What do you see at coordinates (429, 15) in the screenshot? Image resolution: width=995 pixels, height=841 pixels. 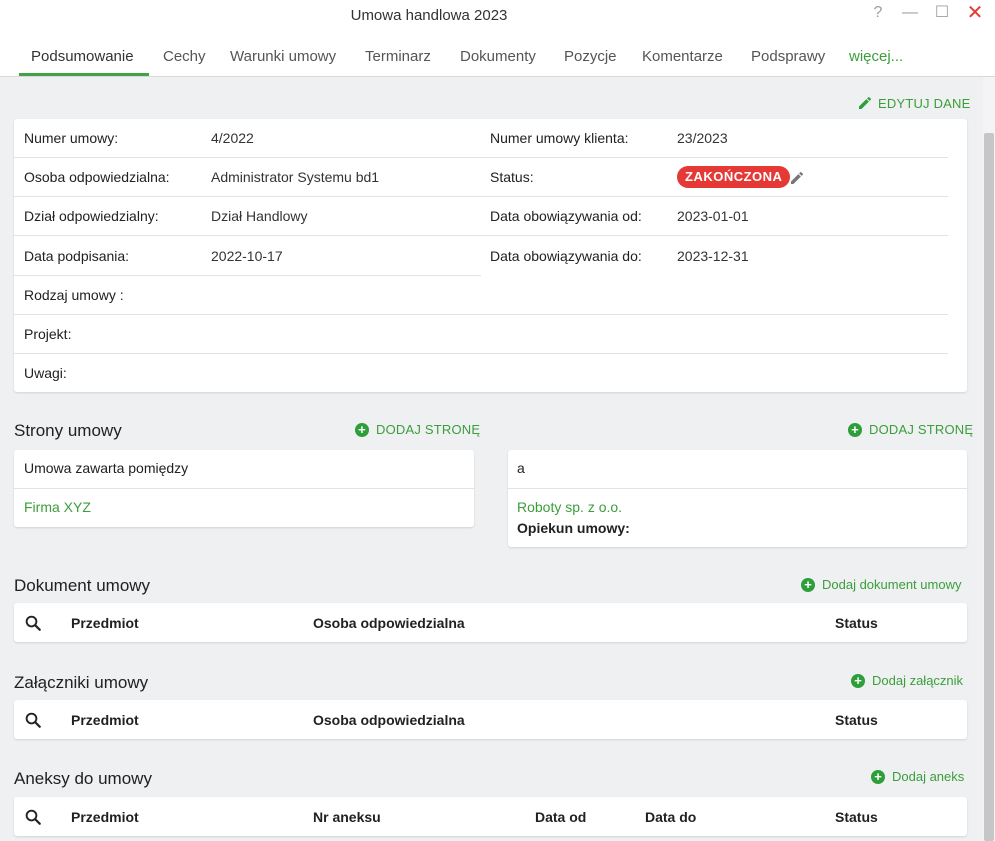 I see `window-title: Umowa handlowa 2023` at bounding box center [429, 15].